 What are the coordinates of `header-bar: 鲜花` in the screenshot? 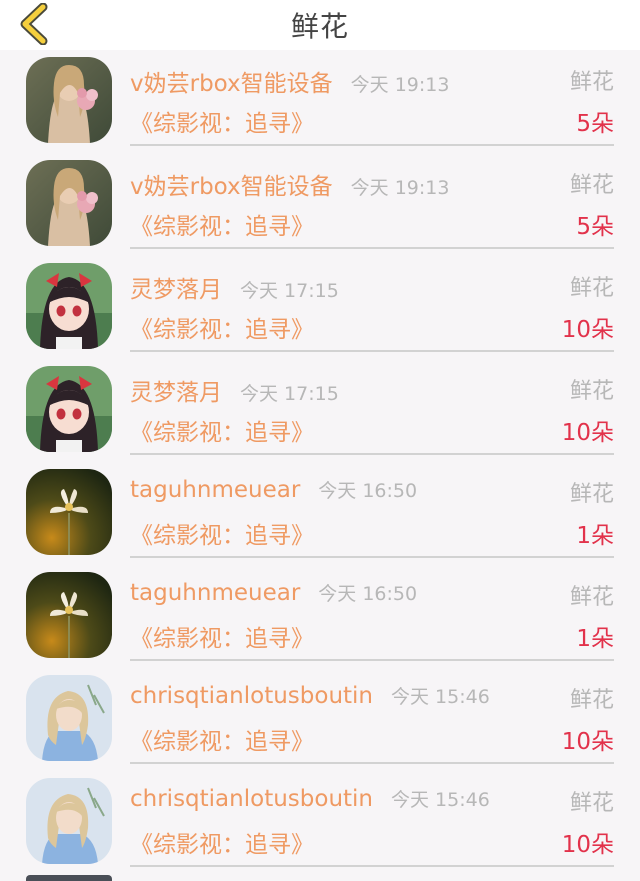 It's located at (320, 25).